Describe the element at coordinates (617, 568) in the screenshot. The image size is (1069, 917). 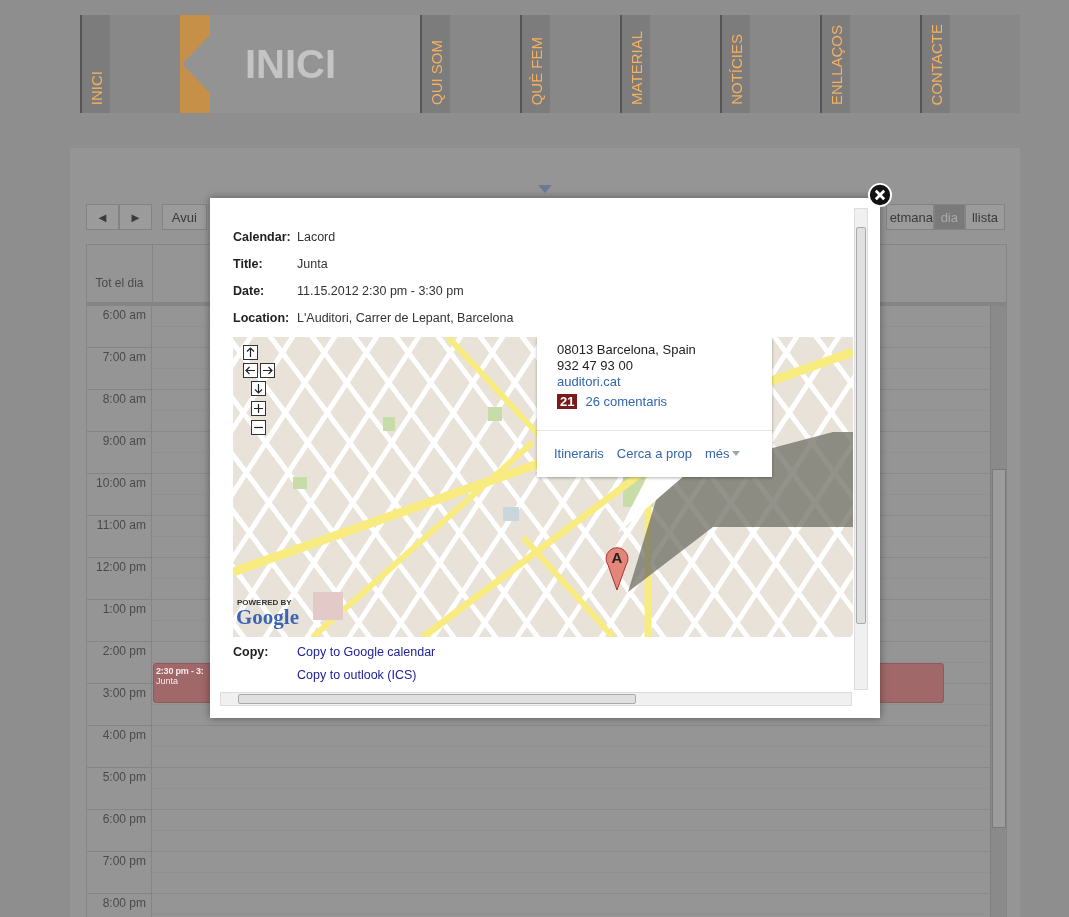
I see `map-marker` at that location.